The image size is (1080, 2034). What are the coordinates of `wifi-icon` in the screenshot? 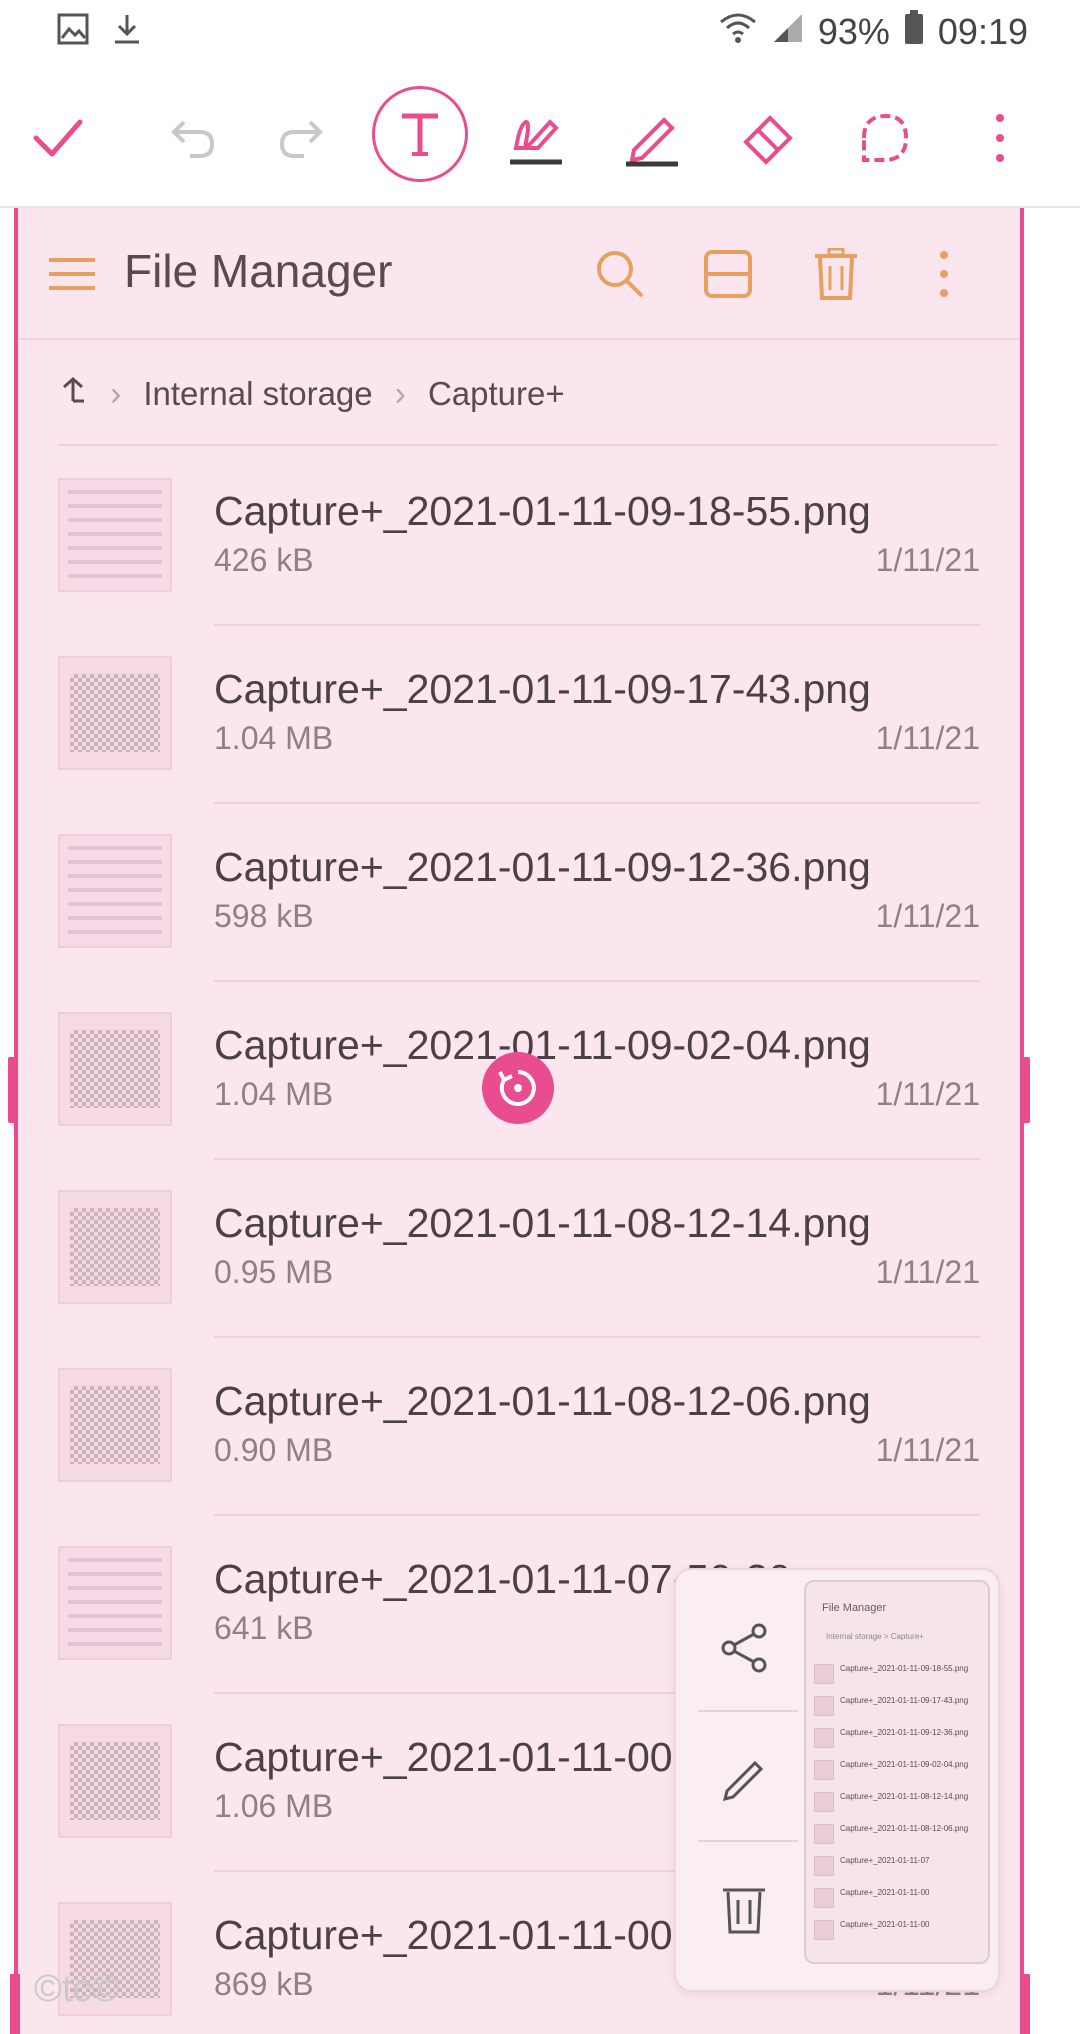 It's located at (738, 32).